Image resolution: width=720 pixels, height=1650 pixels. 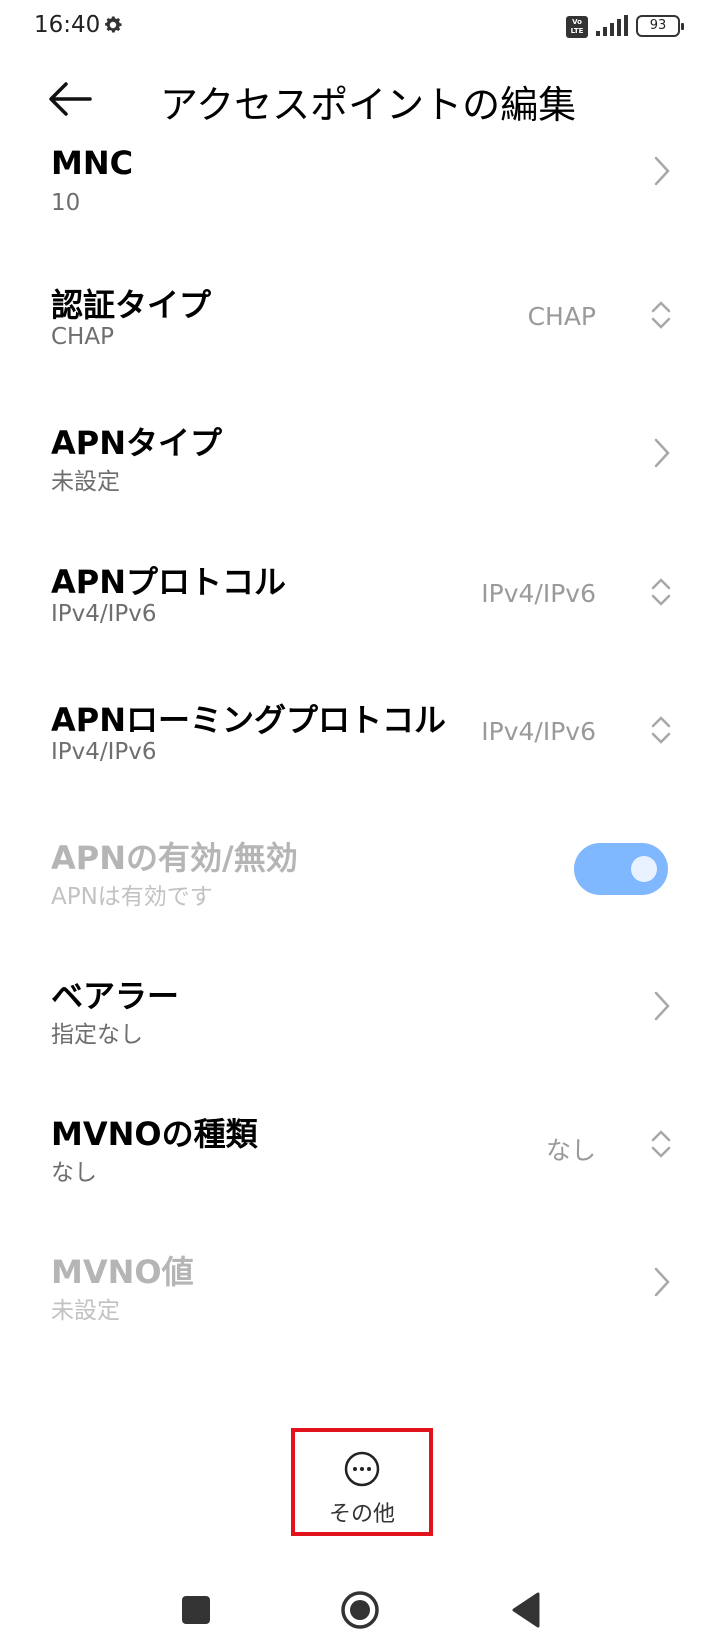 What do you see at coordinates (360, 28) in the screenshot?
I see `status-bar: 16:40 Vo LTE 93` at bounding box center [360, 28].